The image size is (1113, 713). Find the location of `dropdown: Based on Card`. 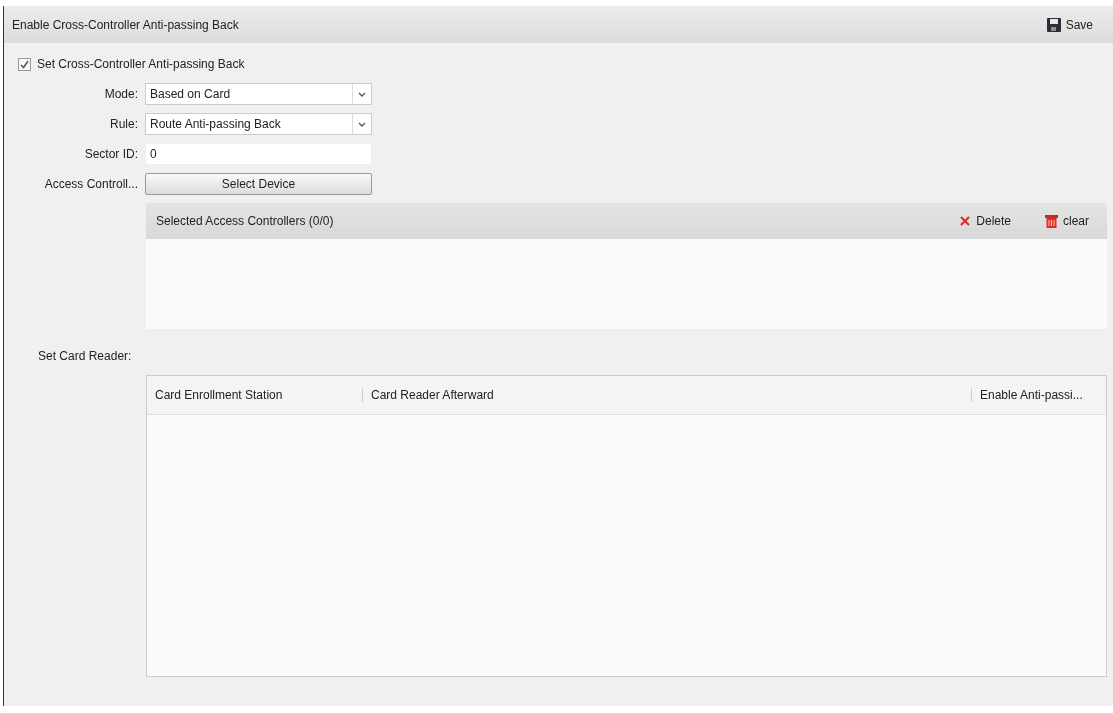

dropdown: Based on Card is located at coordinates (258, 94).